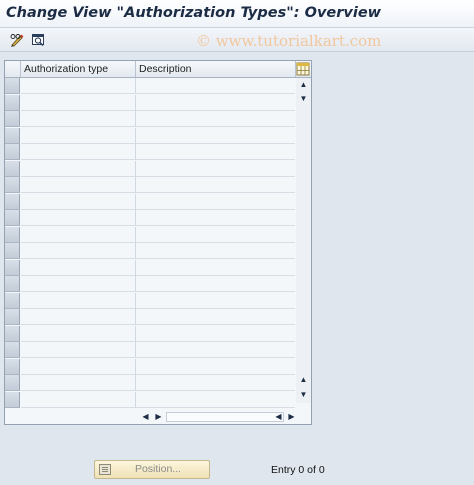 The image size is (474, 485). I want to click on scroll-left-button: ▶, so click(158, 417).